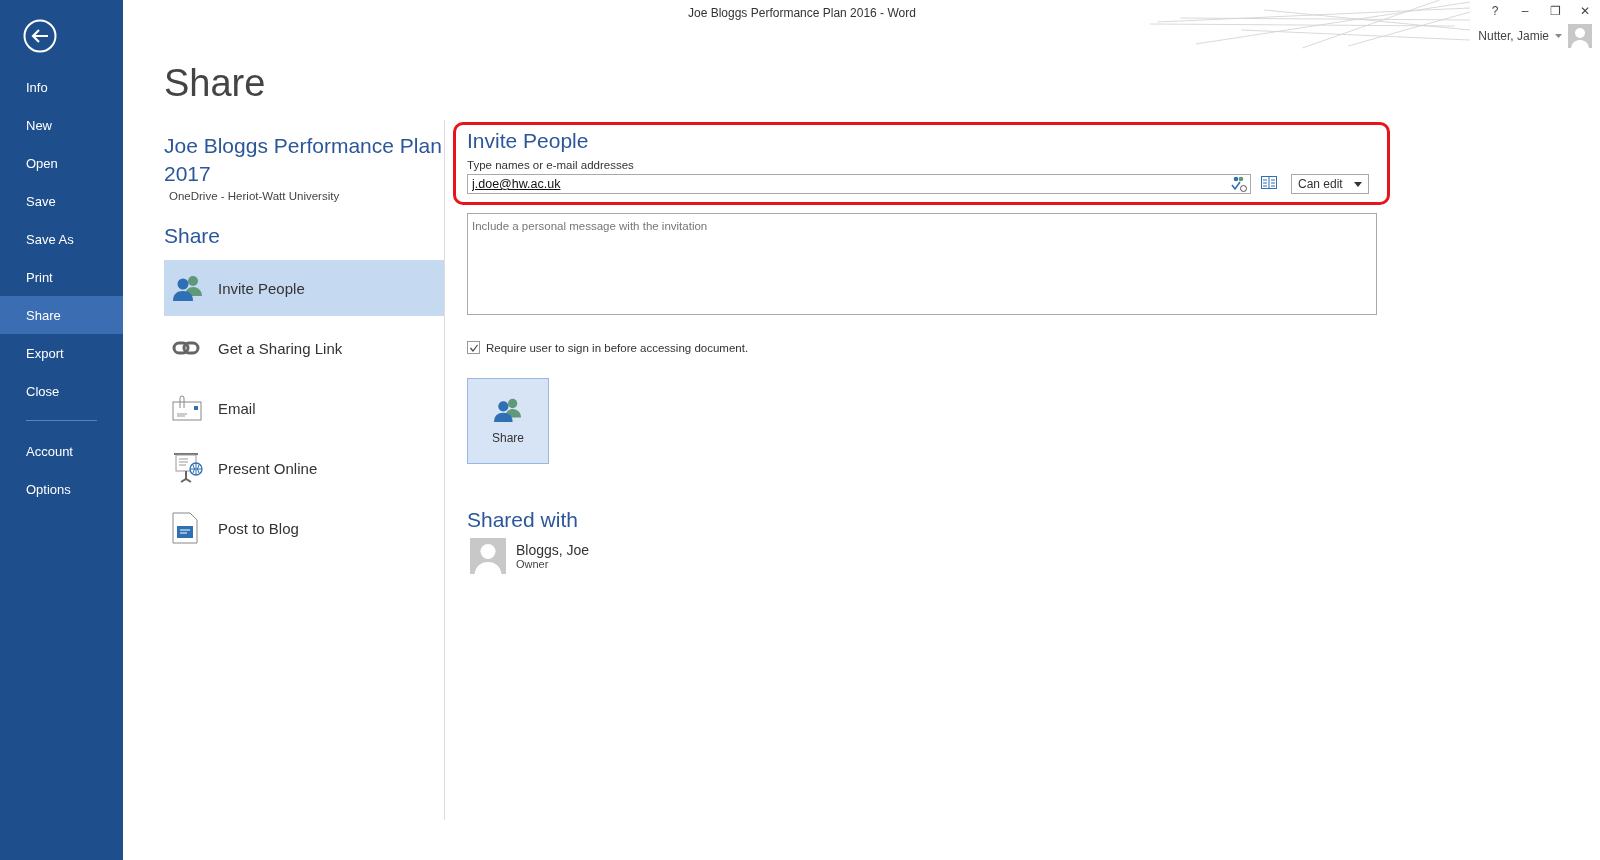 This screenshot has width=1600, height=860. I want to click on permission-dropdown: Can edit, so click(1330, 184).